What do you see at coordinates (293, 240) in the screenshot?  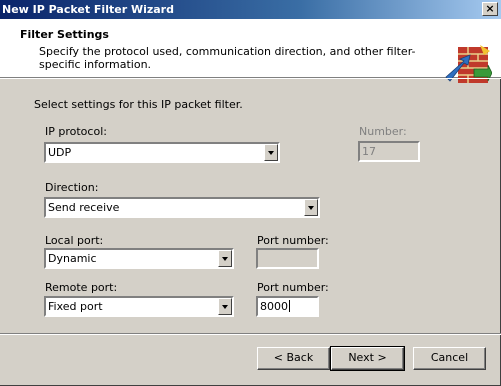 I see `local-port-number-label: Port number:` at bounding box center [293, 240].